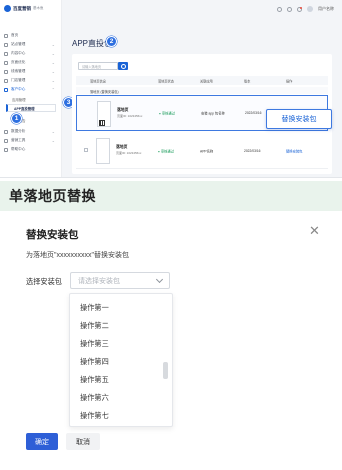  I want to click on tools-icon, so click(6, 140).